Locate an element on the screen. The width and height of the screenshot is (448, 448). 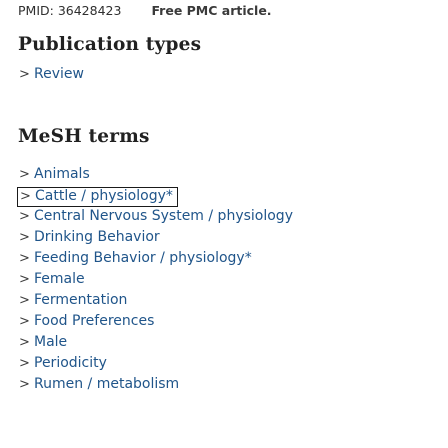
mesh-term-label: Feeding Behavior / physiology* is located at coordinates (143, 258).